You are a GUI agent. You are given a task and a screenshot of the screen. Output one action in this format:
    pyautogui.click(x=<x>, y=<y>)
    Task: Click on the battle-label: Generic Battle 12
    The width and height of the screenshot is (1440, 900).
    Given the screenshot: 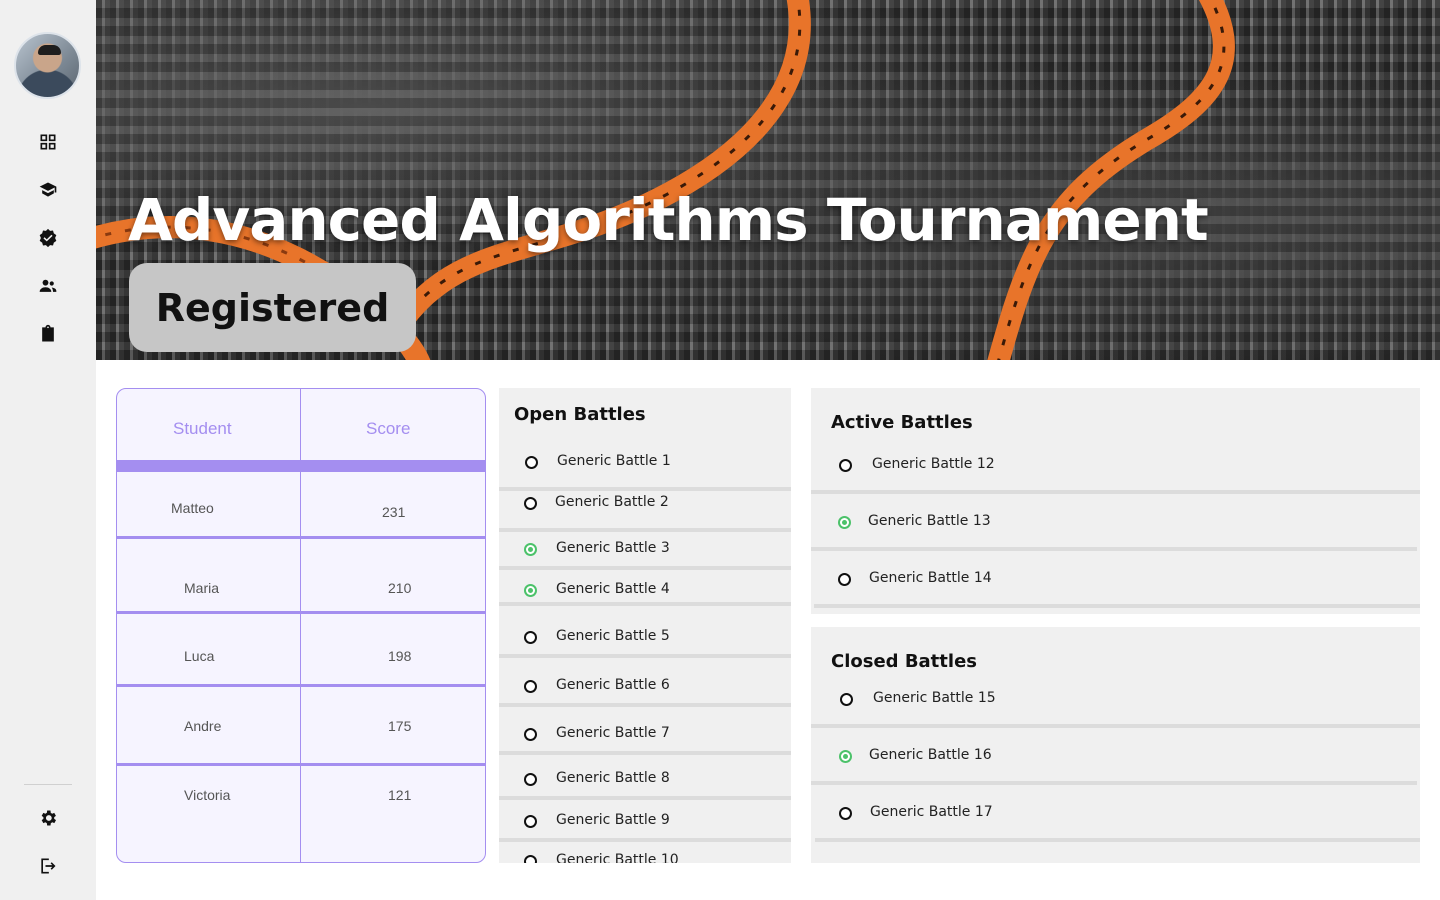 What is the action you would take?
    pyautogui.click(x=933, y=464)
    